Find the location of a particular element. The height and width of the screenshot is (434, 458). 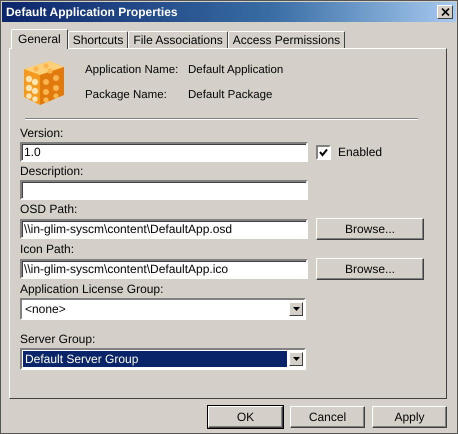

checkbox-label: Enabled is located at coordinates (360, 152).